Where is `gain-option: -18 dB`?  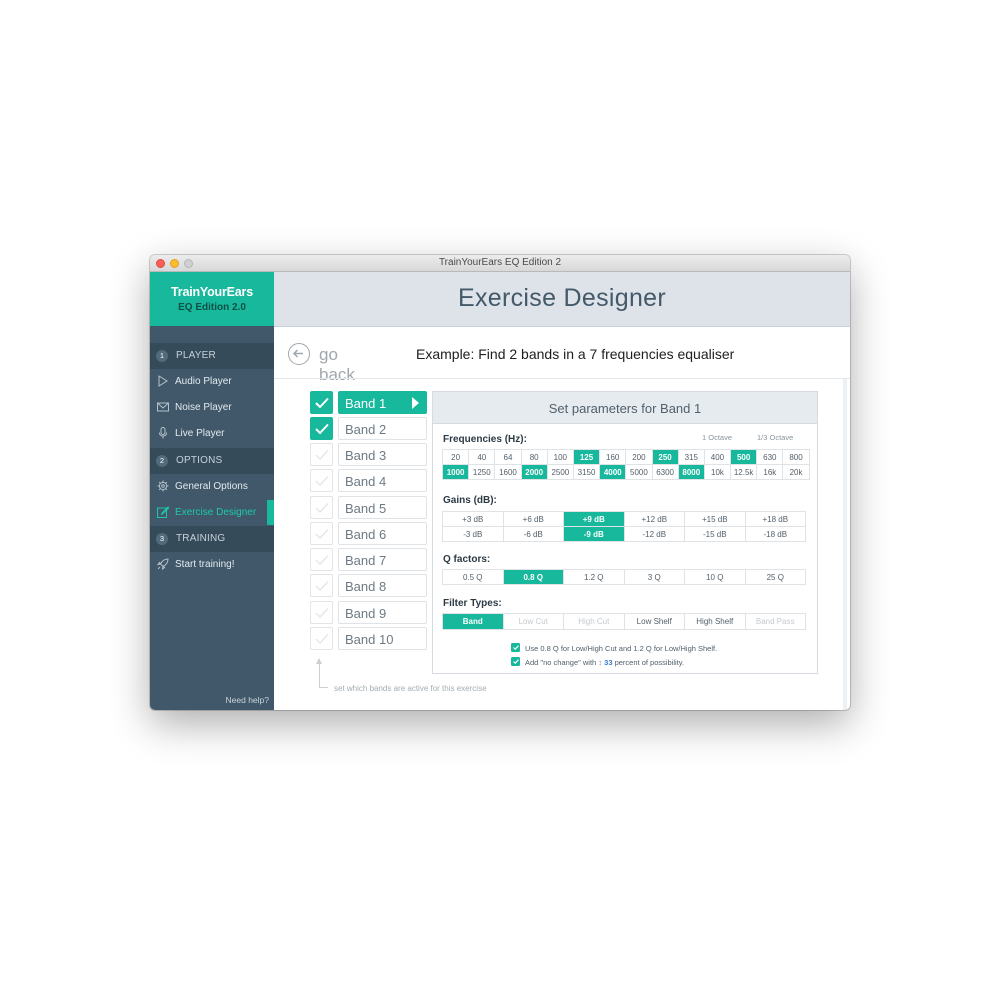 gain-option: -18 dB is located at coordinates (775, 534).